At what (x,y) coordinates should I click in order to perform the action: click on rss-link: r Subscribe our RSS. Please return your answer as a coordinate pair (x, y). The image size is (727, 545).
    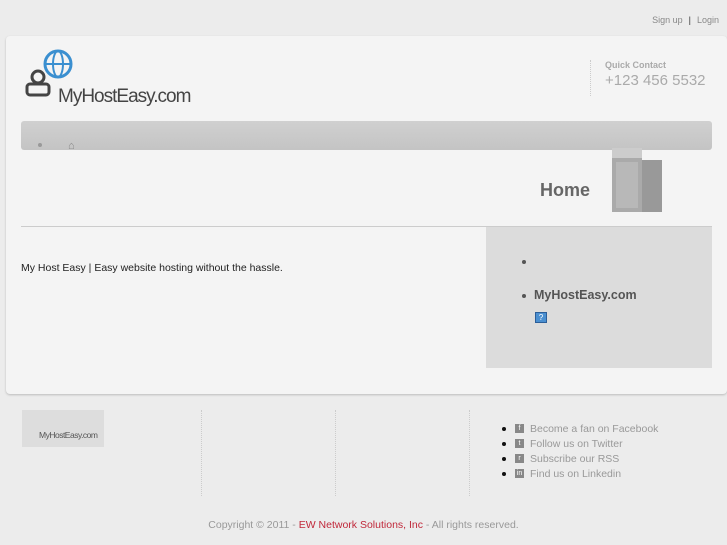
    Looking at the image, I should click on (580, 458).